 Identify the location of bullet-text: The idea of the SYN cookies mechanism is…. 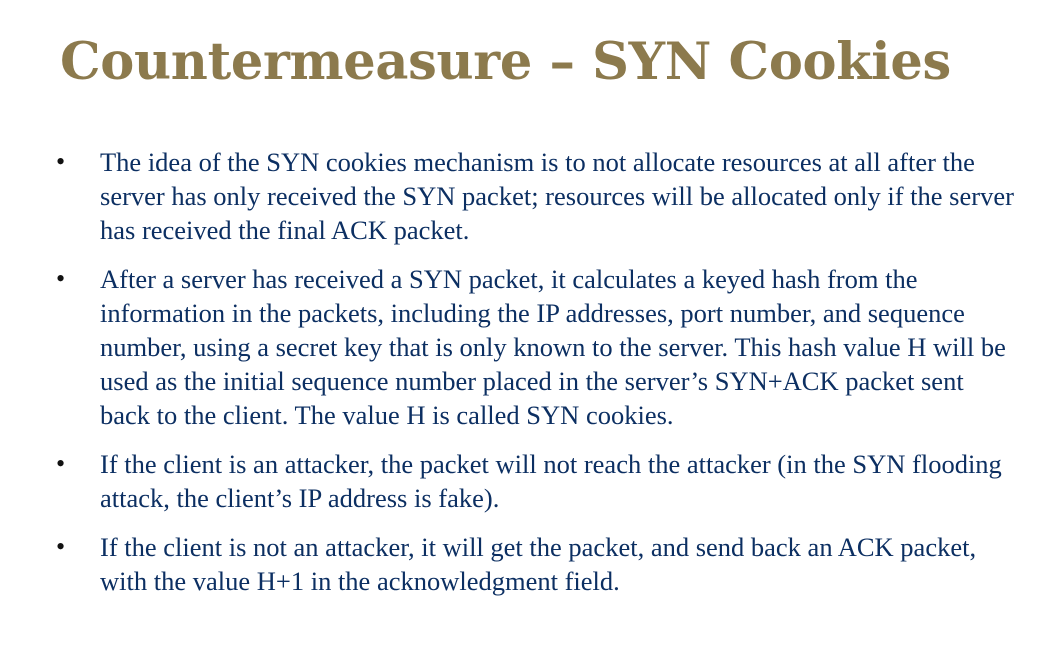
(557, 196).